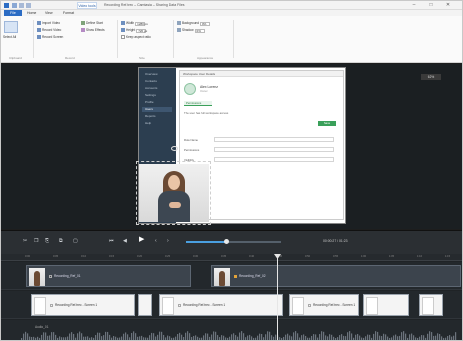 This screenshot has height=341, width=463. What do you see at coordinates (336, 276) in the screenshot?
I see `video-clip: Recording_Ref_02` at bounding box center [336, 276].